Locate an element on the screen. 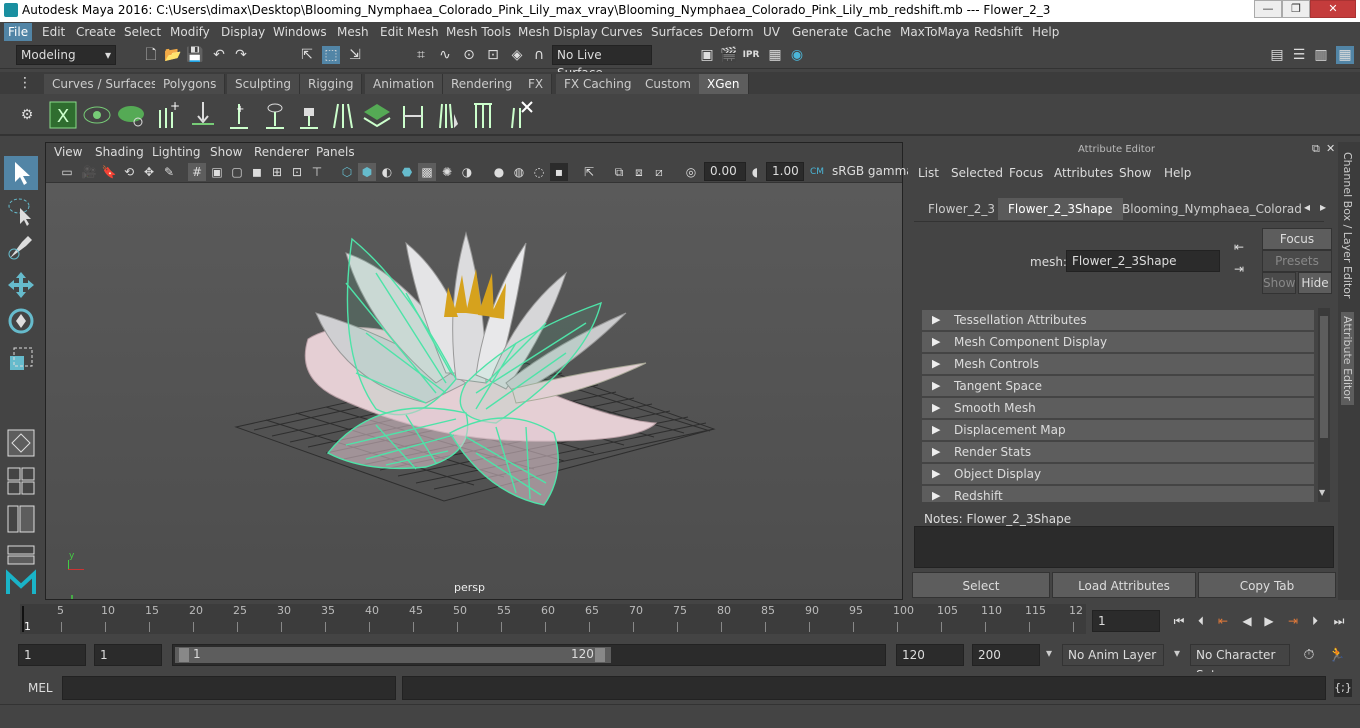 The height and width of the screenshot is (728, 1360). tab-animation: Animation is located at coordinates (404, 84).